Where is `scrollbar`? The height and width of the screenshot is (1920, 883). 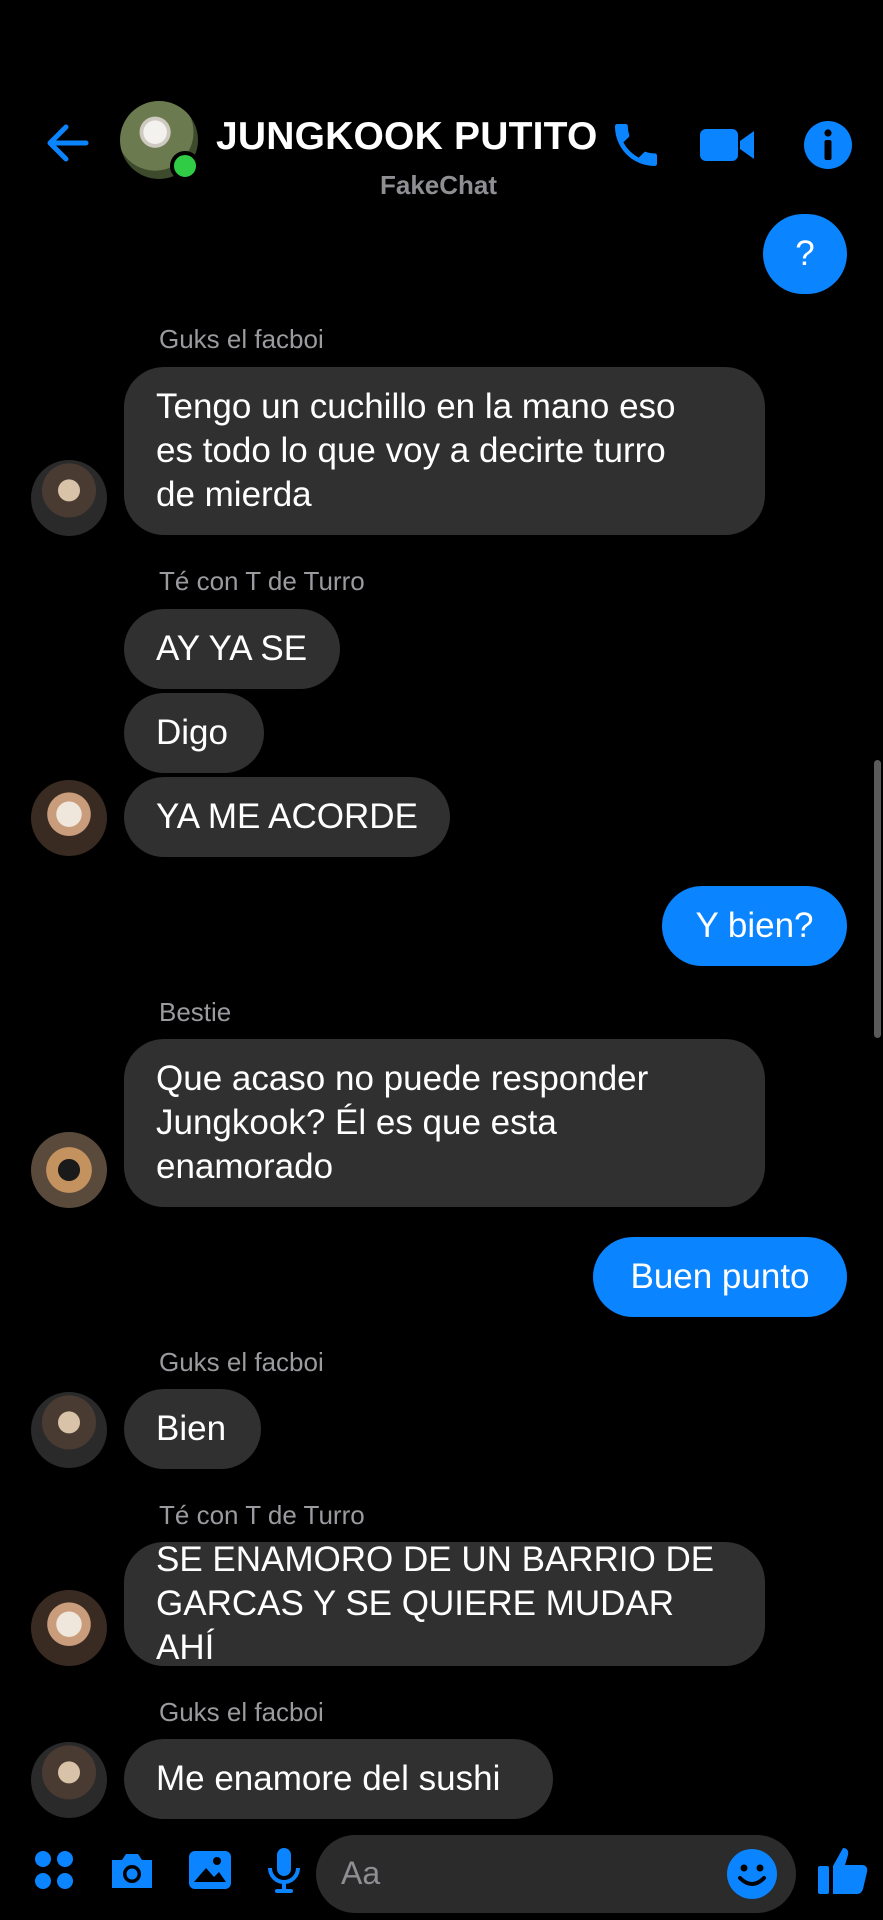
scrollbar is located at coordinates (877, 899).